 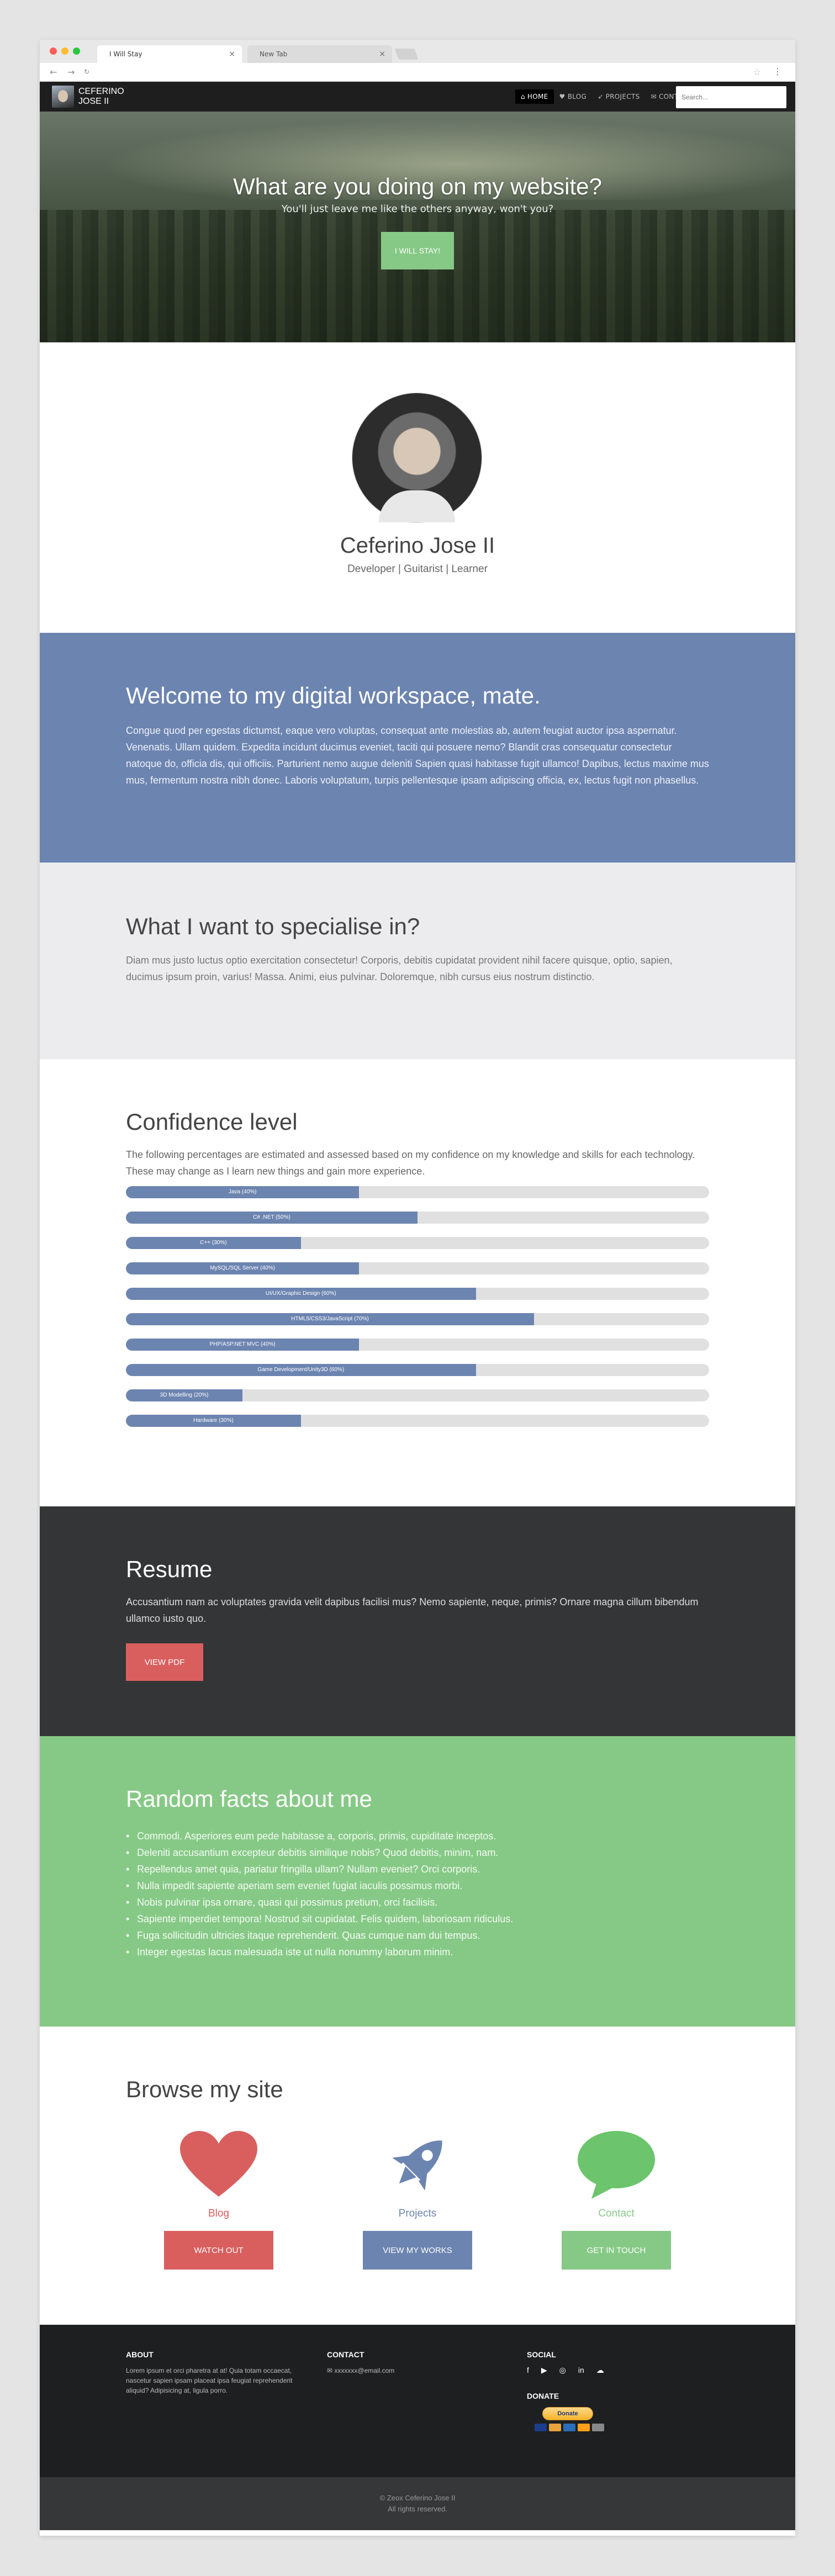 What do you see at coordinates (417, 250) in the screenshot?
I see `i-will-stay-button: I WILL STAY!` at bounding box center [417, 250].